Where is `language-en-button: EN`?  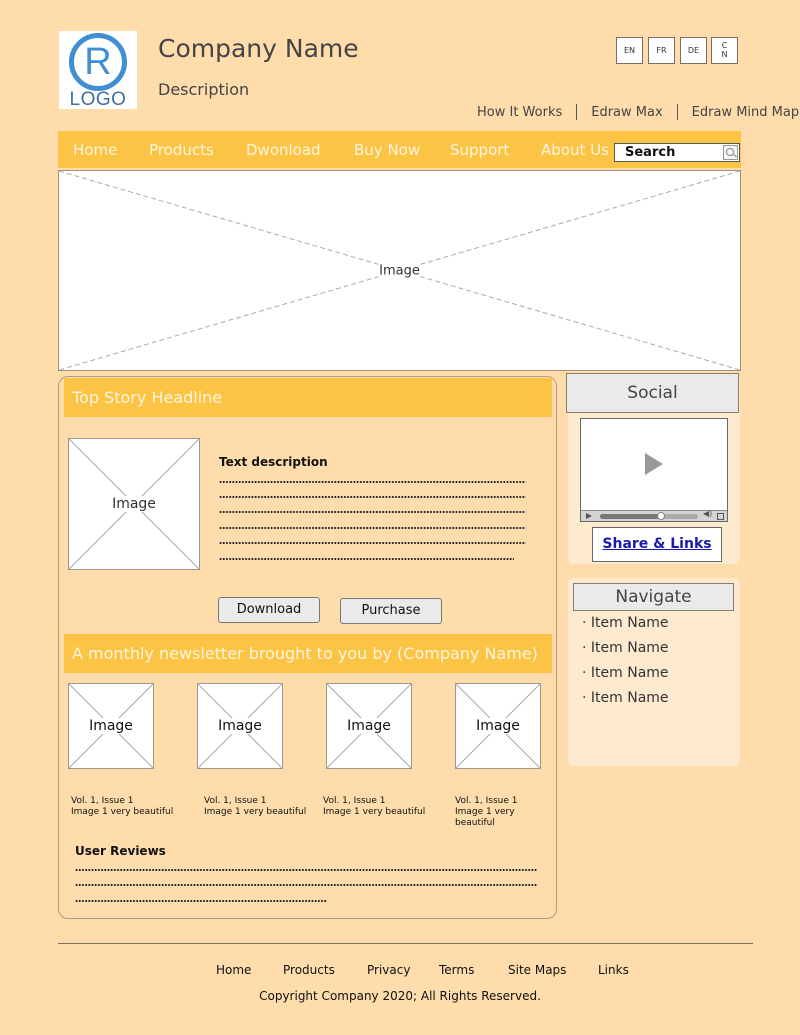 language-en-button: EN is located at coordinates (629, 50).